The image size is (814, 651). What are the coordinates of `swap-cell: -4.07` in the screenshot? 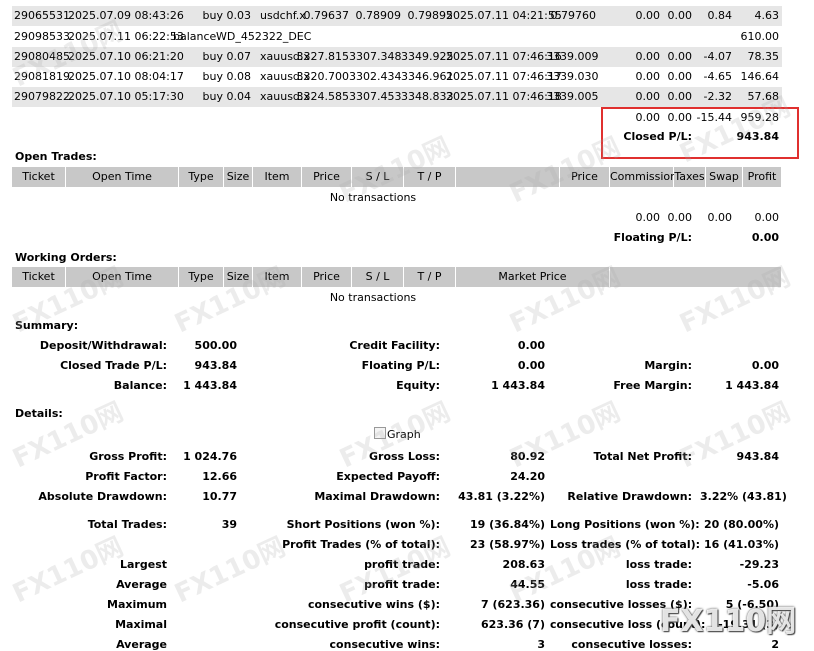 It's located at (717, 56).